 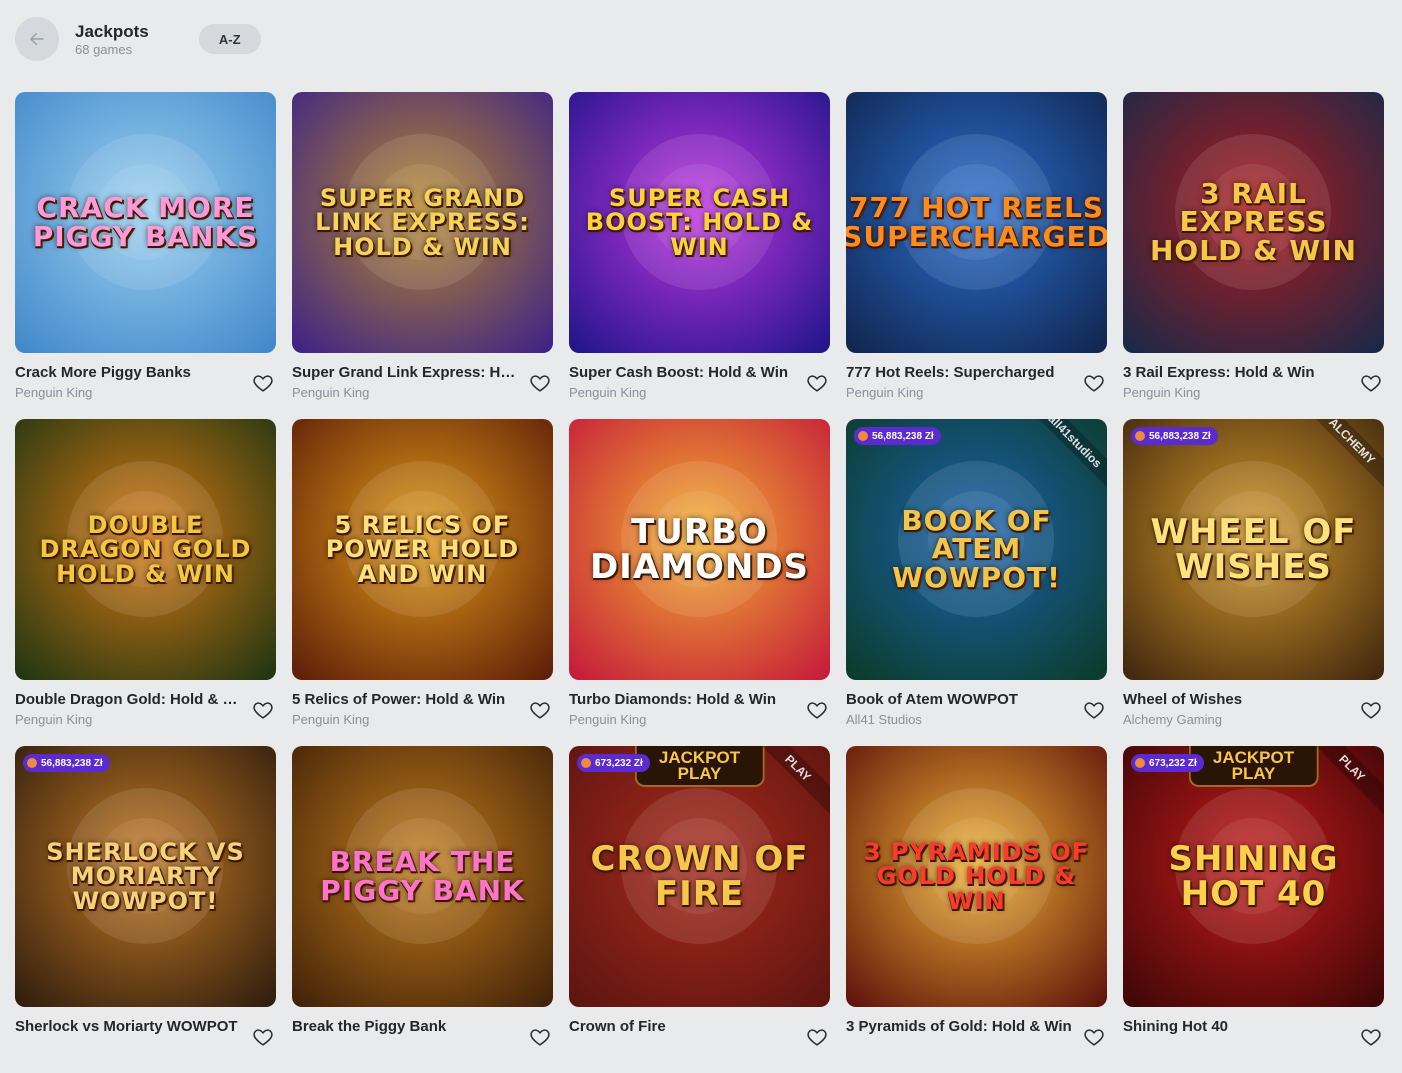 I want to click on sort-az-button: A-Z, so click(x=229, y=39).